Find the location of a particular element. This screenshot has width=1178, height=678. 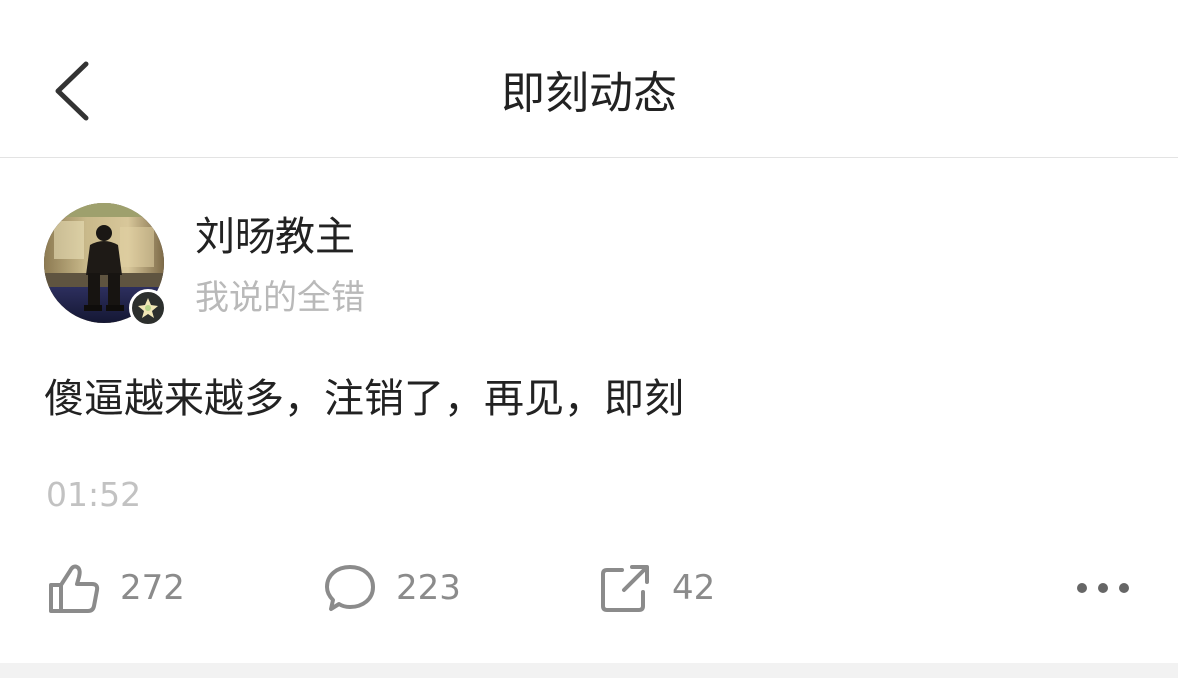

comment-button: 223 is located at coordinates (391, 588).